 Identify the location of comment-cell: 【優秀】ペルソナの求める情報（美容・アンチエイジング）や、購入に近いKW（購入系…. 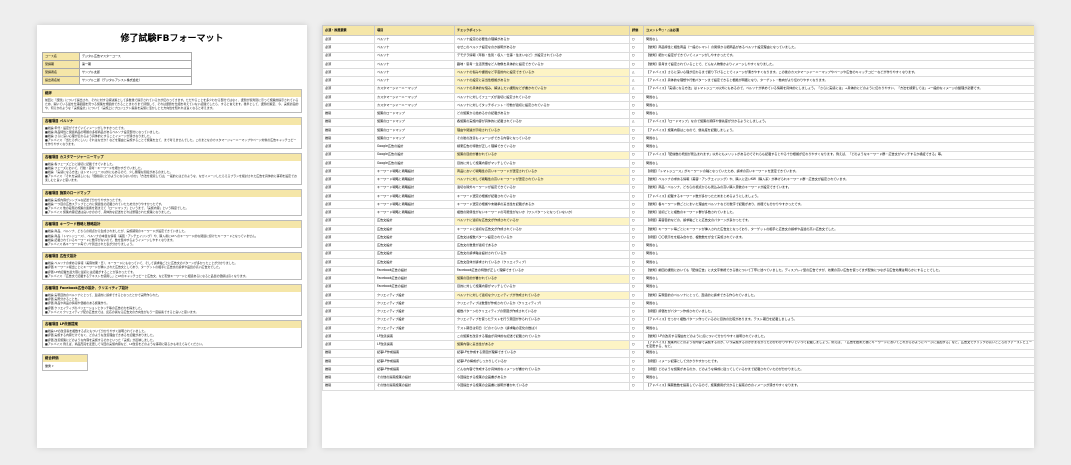
(838, 180).